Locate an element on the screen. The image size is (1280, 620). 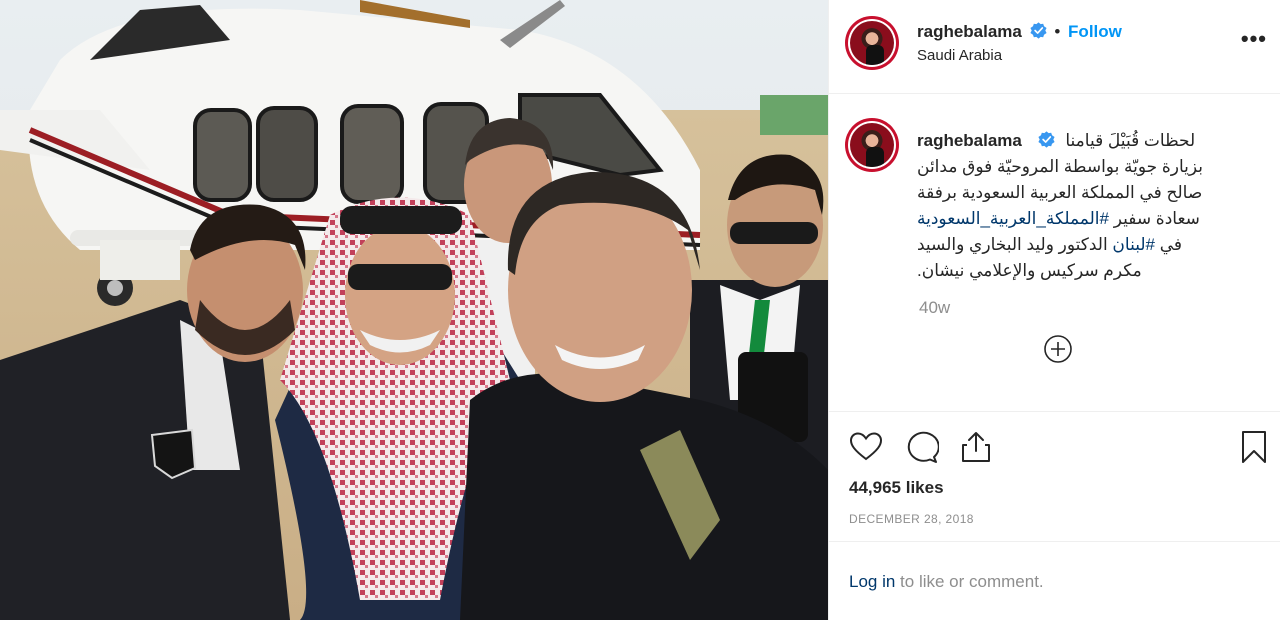
header-line: raghebalama • Follow is located at coordinates (1019, 32).